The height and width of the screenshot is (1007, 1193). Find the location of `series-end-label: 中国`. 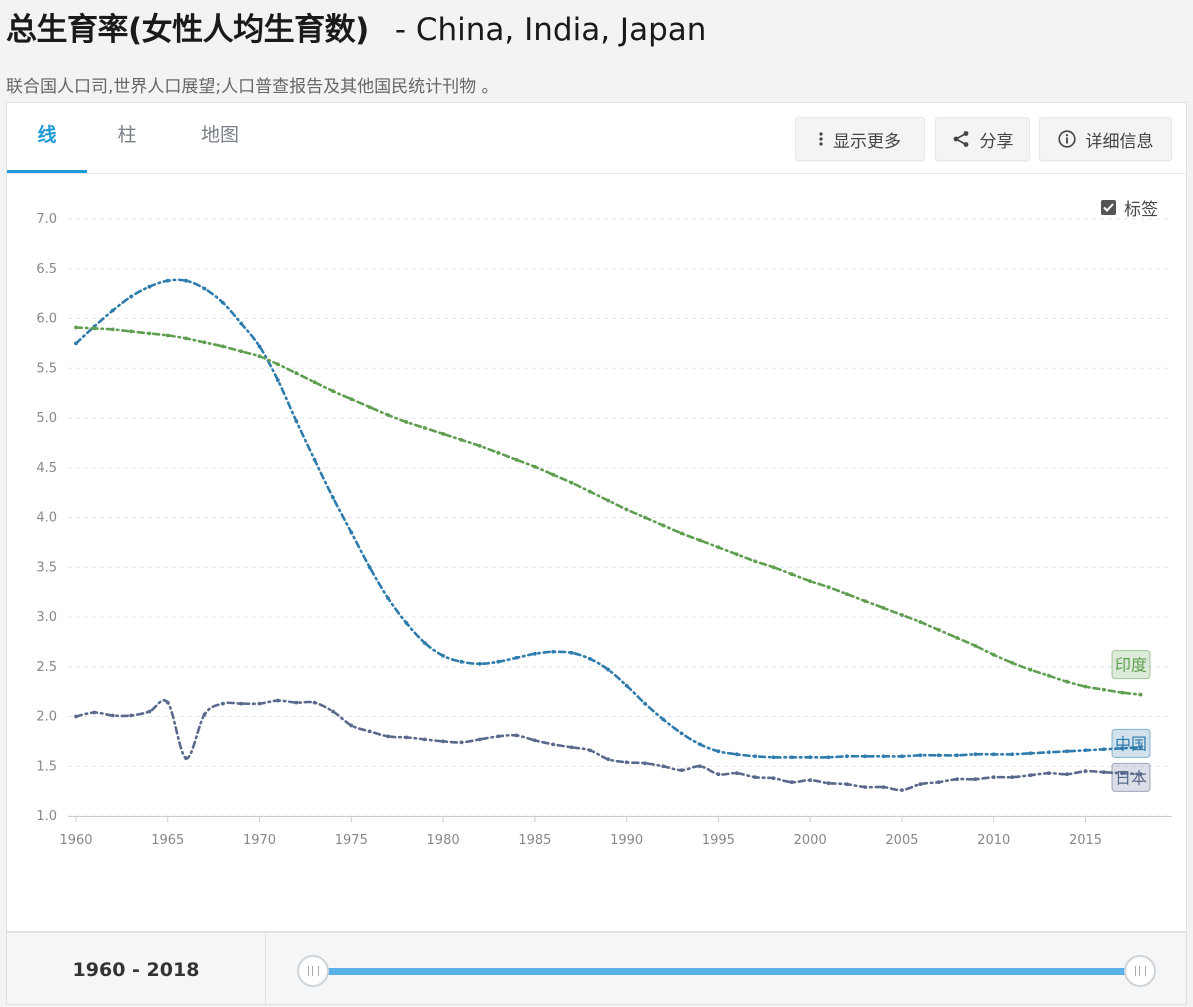

series-end-label: 中国 is located at coordinates (1131, 743).